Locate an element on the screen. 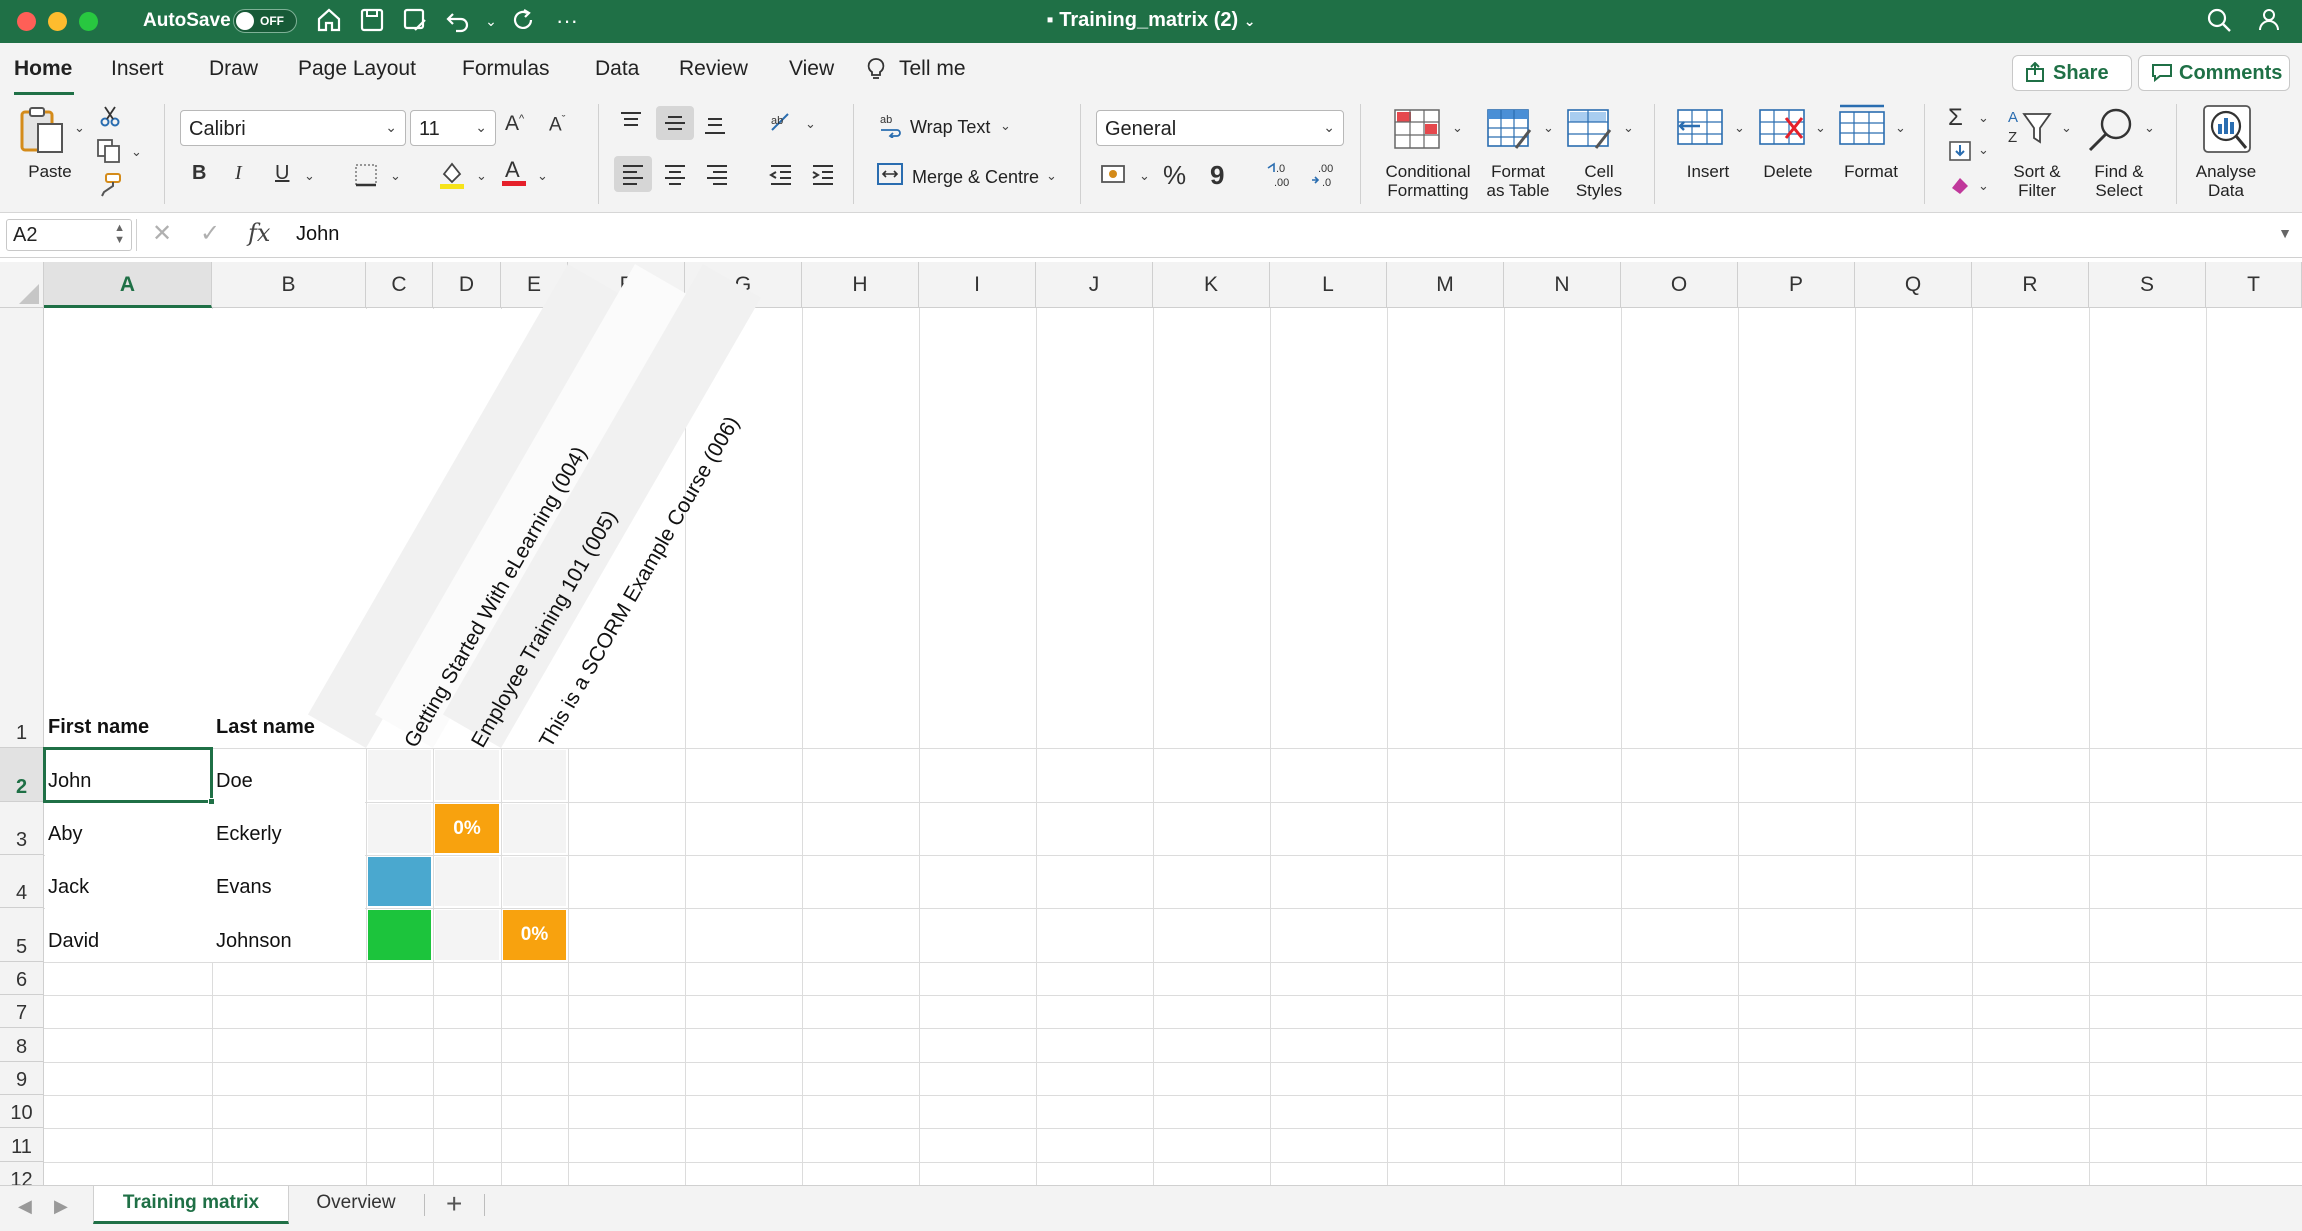  cell-a1: First name is located at coordinates (128, 727).